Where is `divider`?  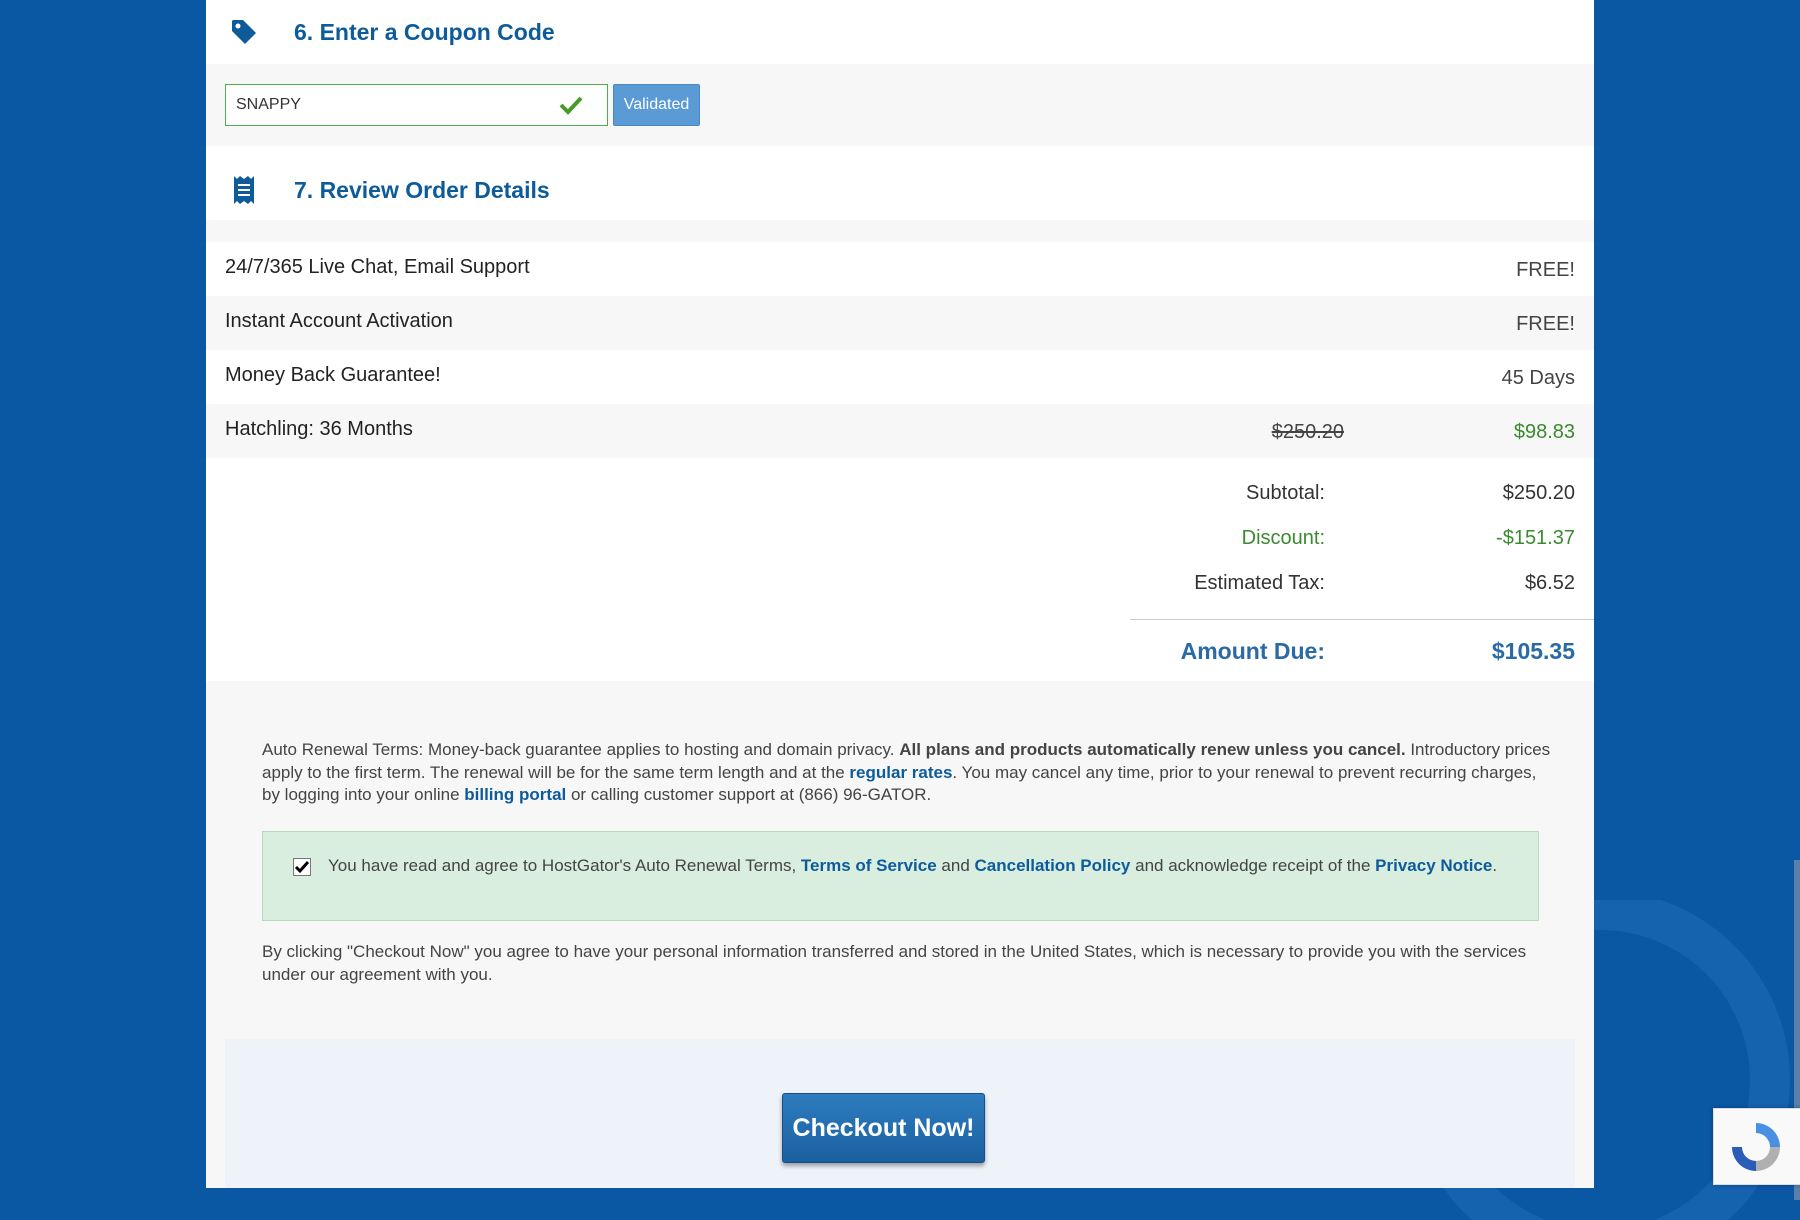 divider is located at coordinates (900, 231).